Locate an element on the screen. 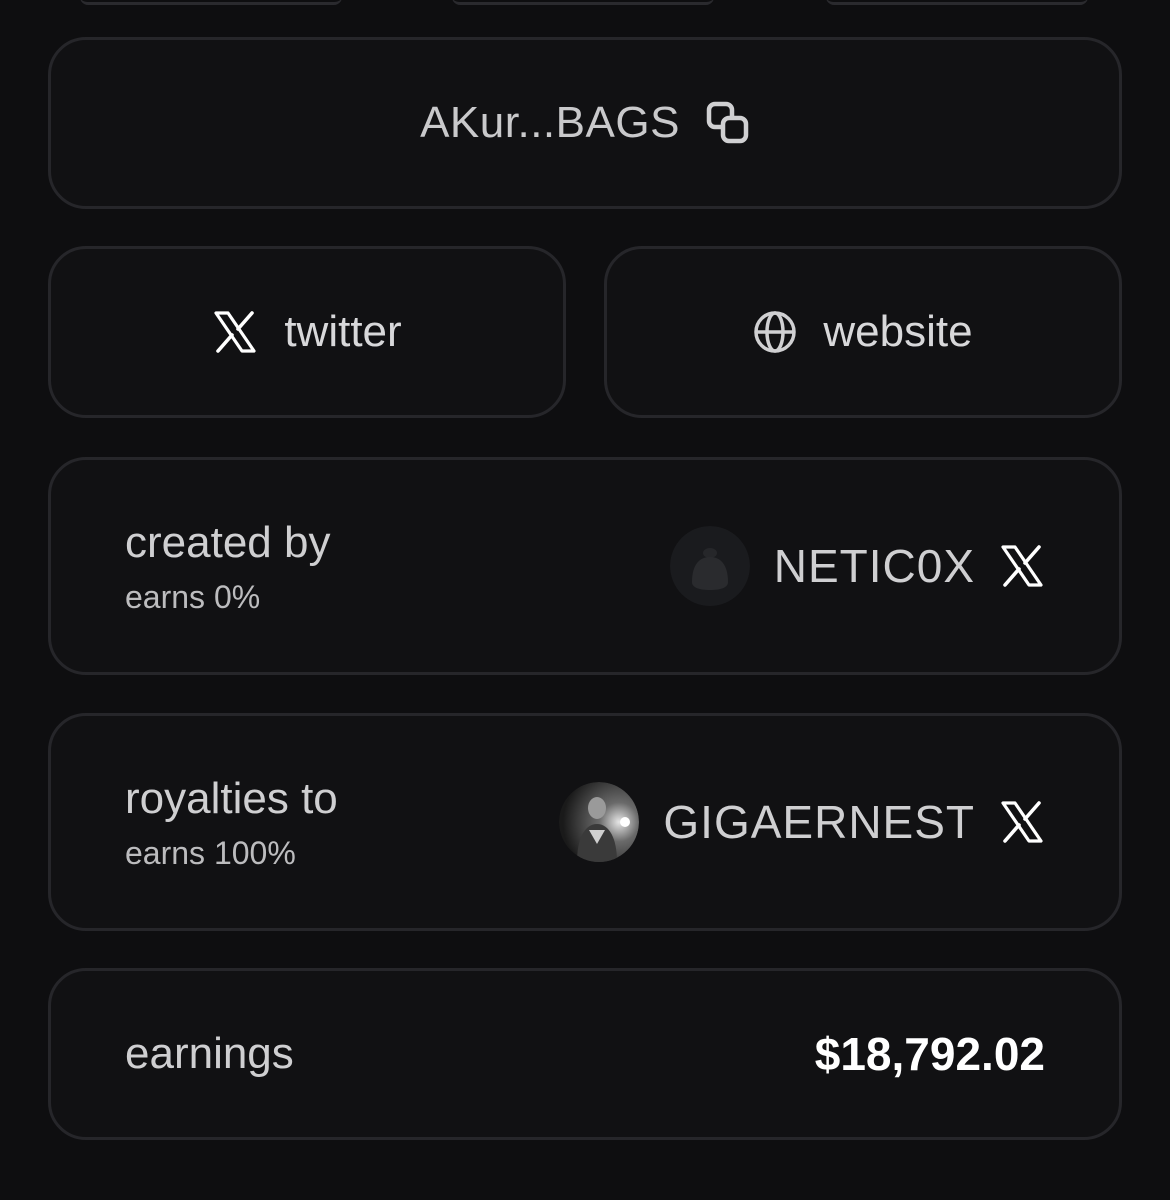 The image size is (1170, 1200). royalties-info: royalties to earns 100% is located at coordinates (231, 823).